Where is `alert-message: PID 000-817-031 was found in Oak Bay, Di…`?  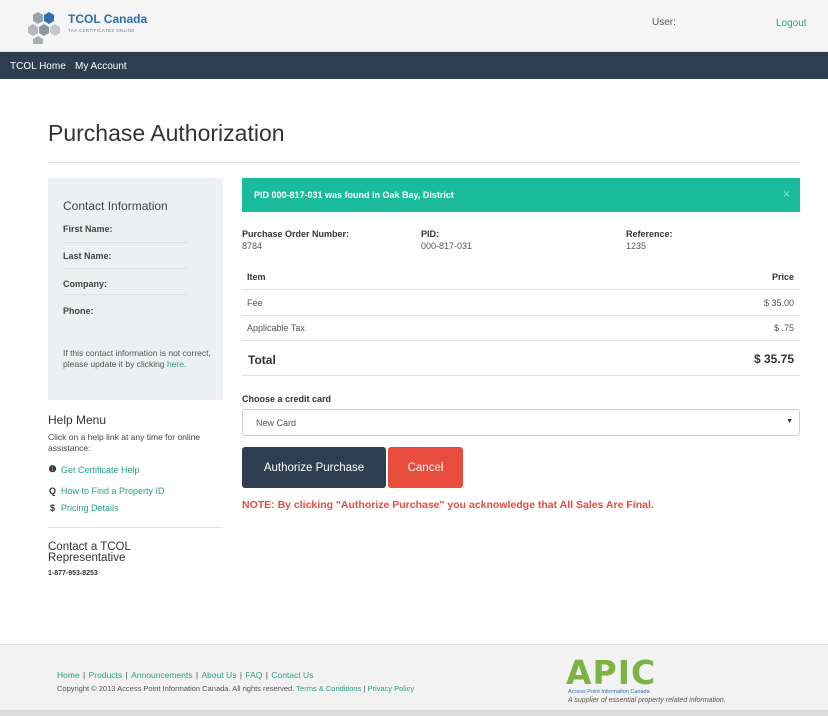 alert-message: PID 000-817-031 was found in Oak Bay, Di… is located at coordinates (354, 195).